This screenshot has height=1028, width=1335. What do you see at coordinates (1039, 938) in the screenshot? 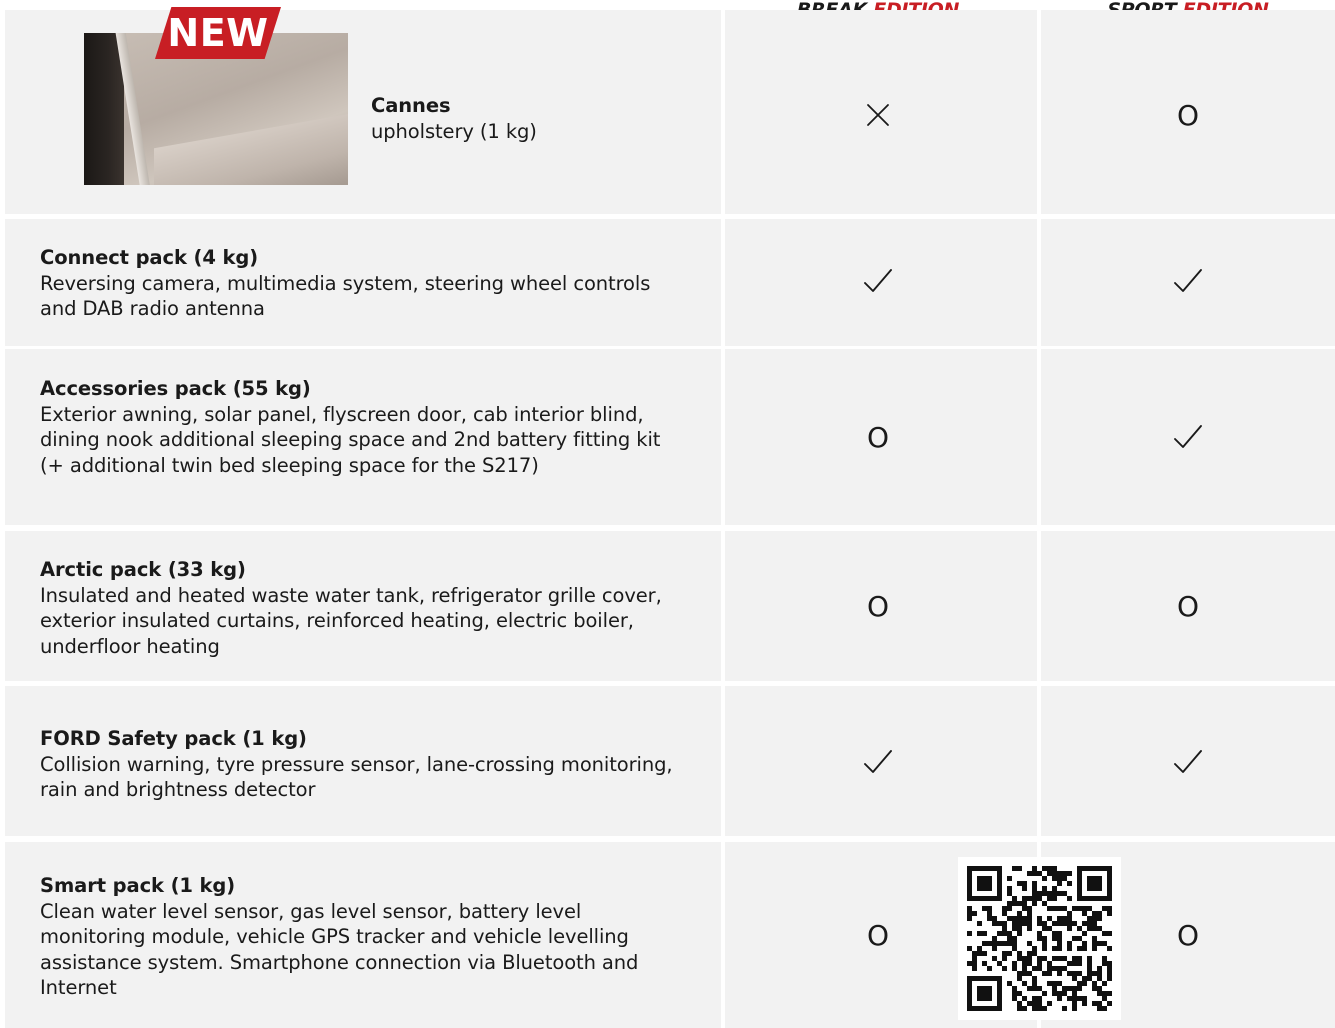
I see `qr-code` at bounding box center [1039, 938].